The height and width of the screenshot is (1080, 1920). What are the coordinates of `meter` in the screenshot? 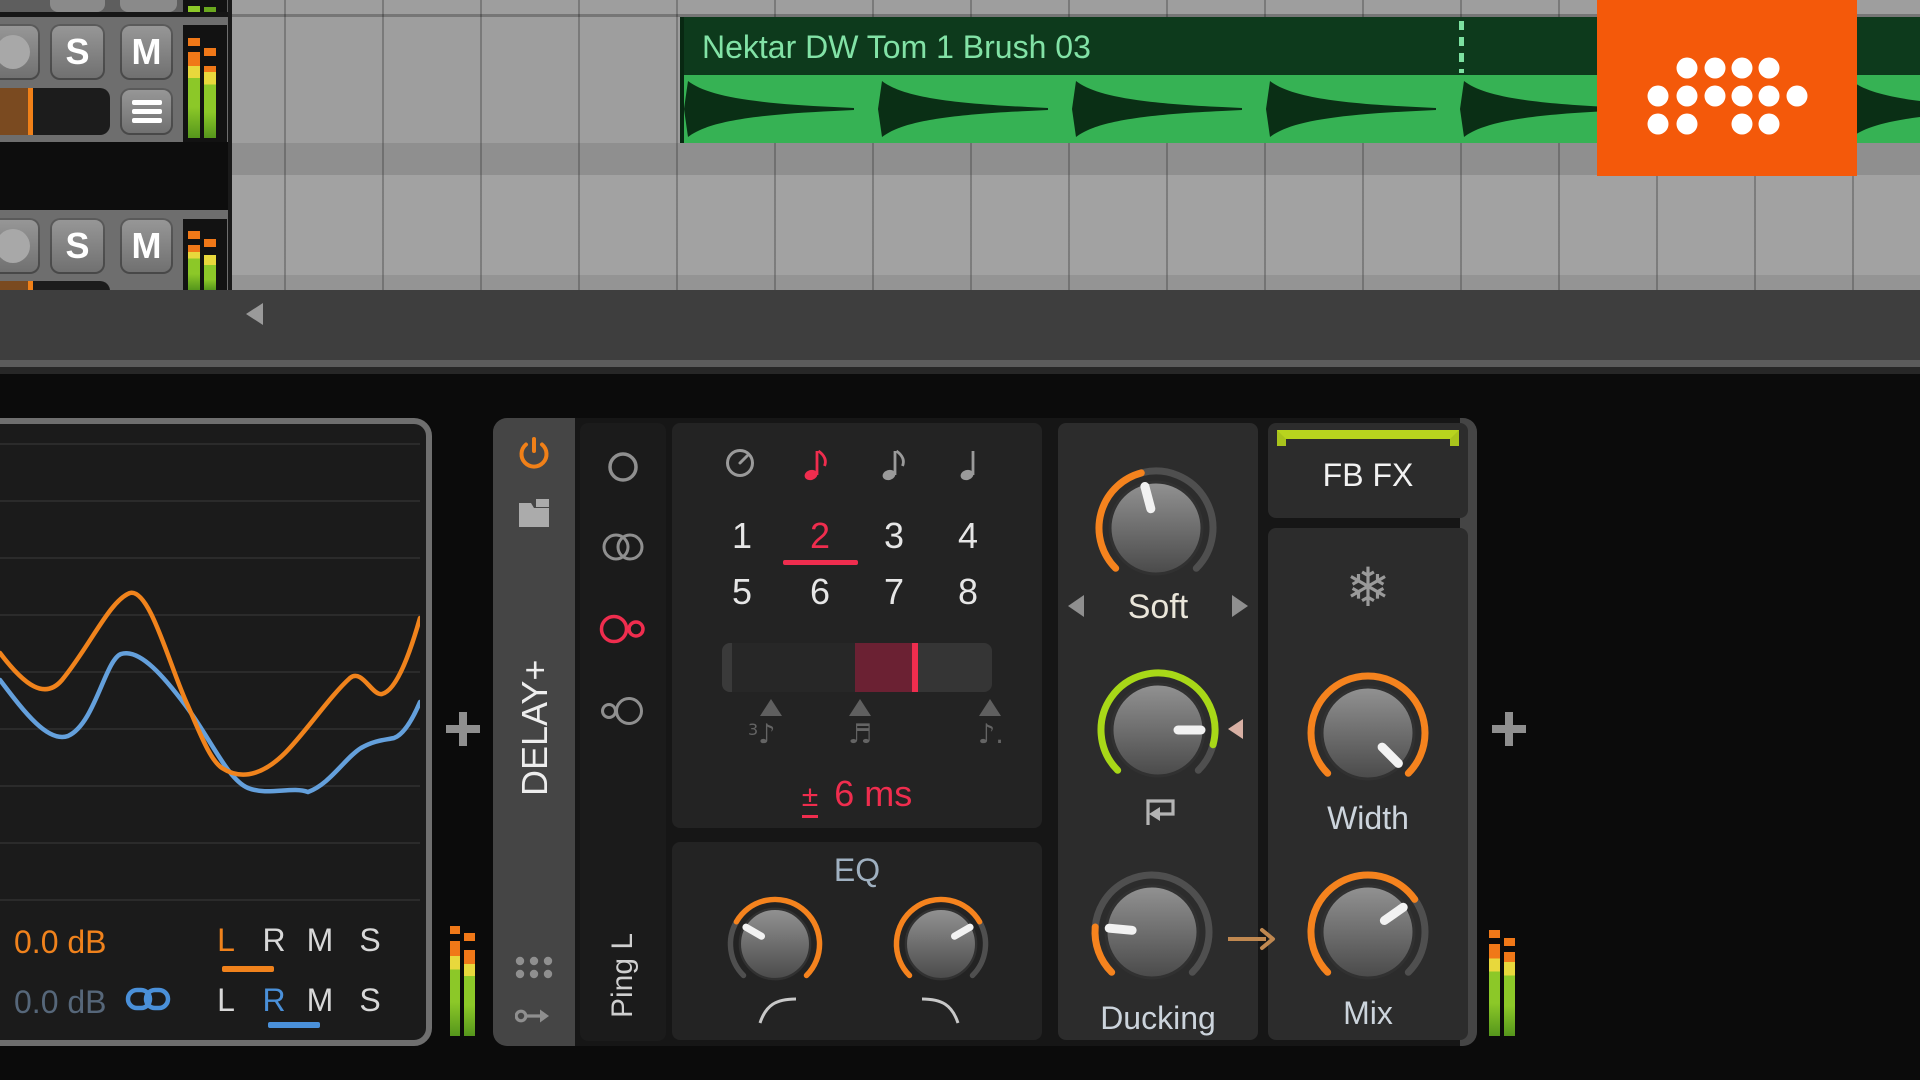 It's located at (205, 6).